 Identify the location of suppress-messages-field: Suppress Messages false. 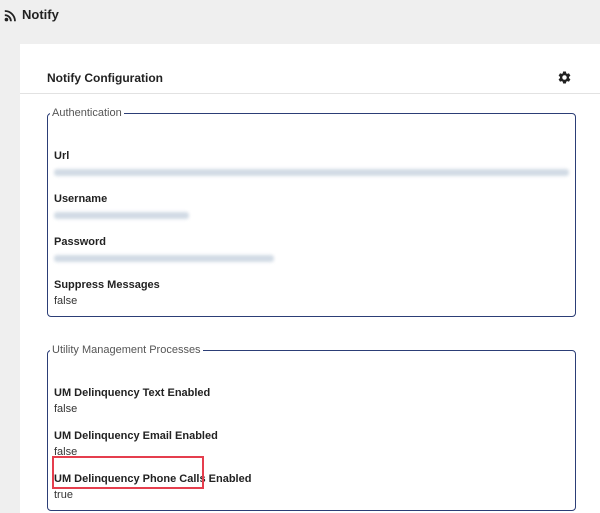
(154, 293).